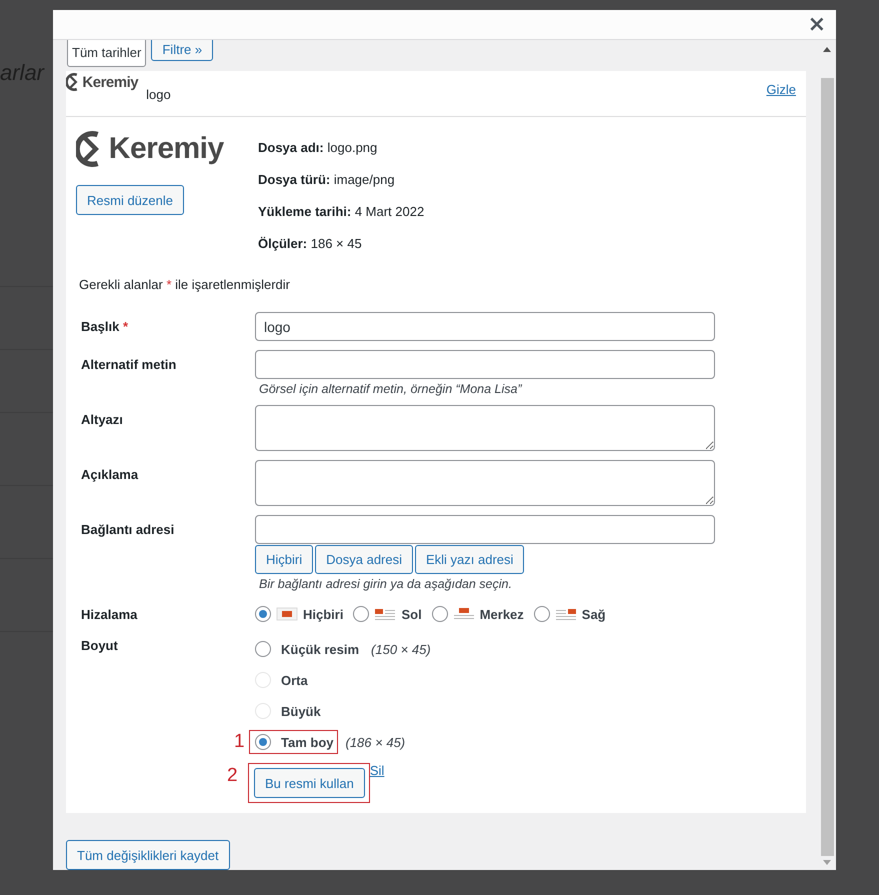  Describe the element at coordinates (781, 89) in the screenshot. I see `hide-link: Gizle` at that location.